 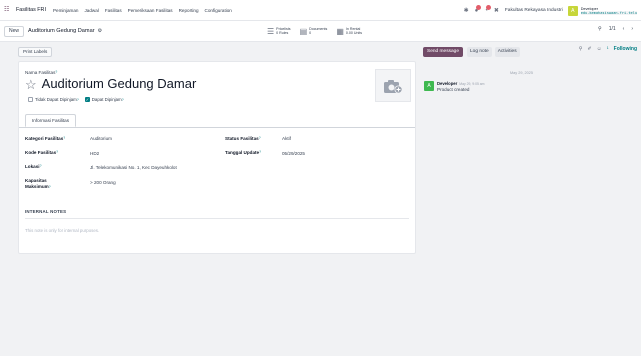 I want to click on field-label: Tanggal Update, so click(x=242, y=152).